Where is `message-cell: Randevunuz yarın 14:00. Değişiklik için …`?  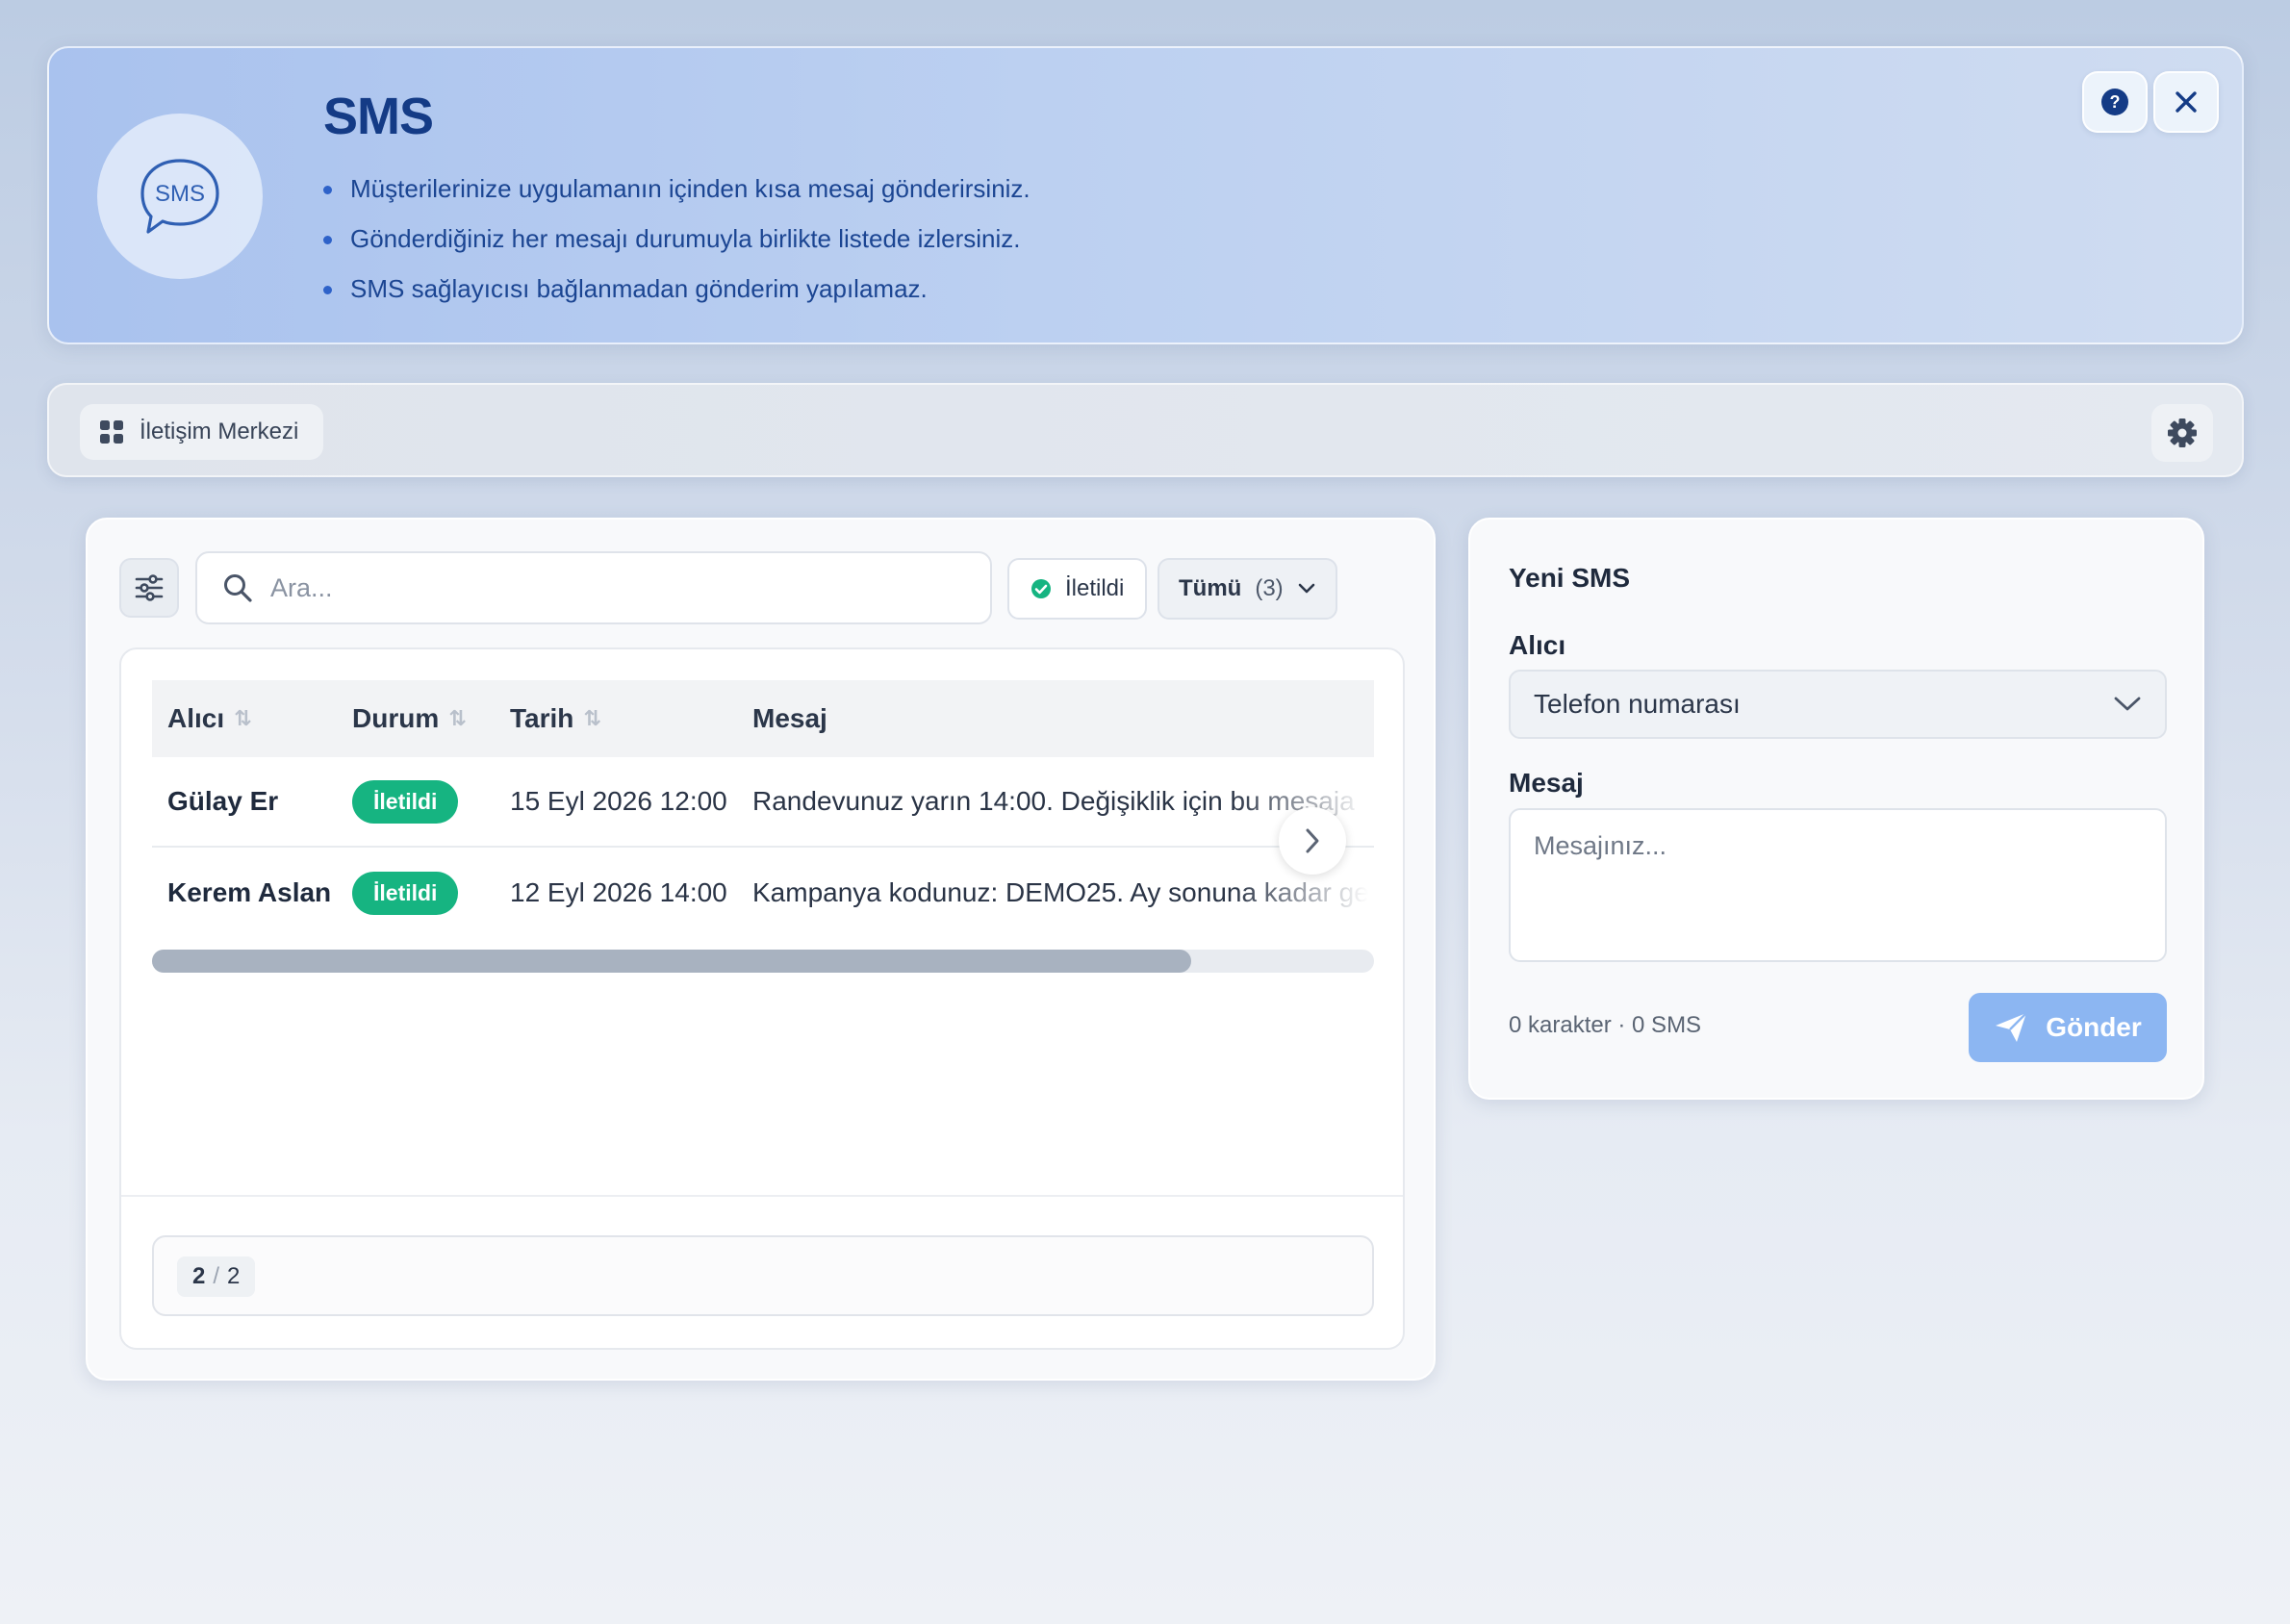
message-cell: Randevunuz yarın 14:00. Değişiklik için … is located at coordinates (1053, 801).